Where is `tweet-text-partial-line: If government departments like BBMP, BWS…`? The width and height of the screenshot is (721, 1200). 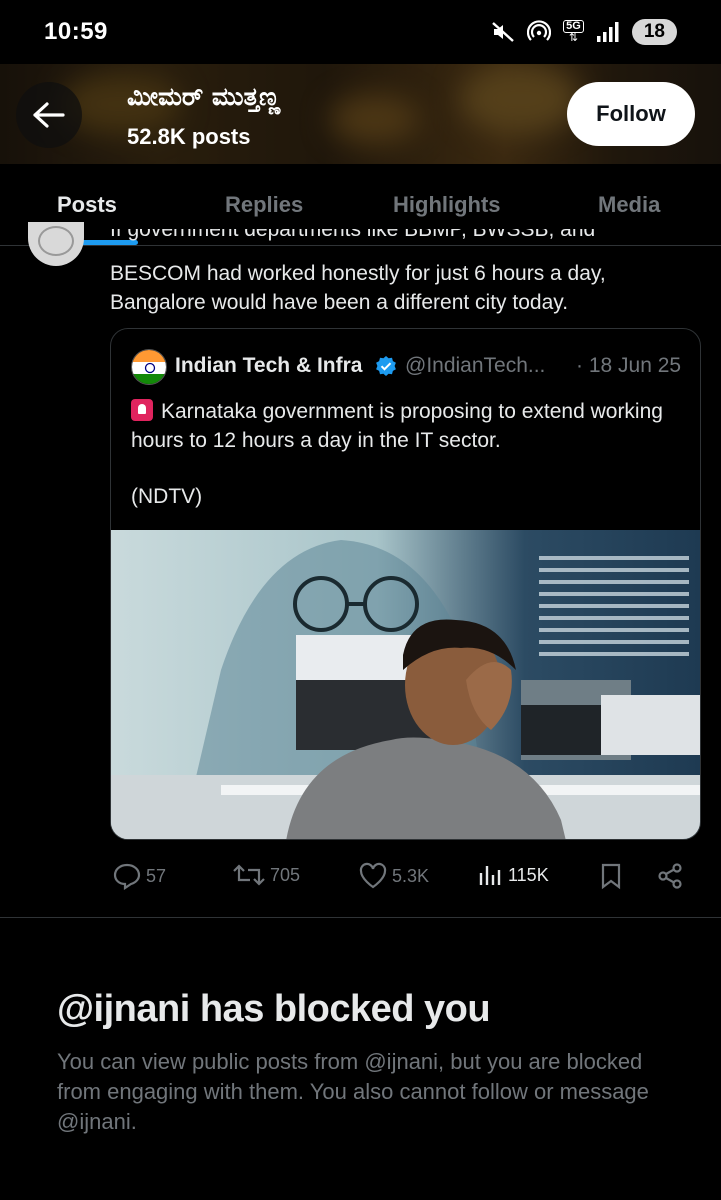 tweet-text-partial-line: If government departments like BBMP, BWS… is located at coordinates (353, 235).